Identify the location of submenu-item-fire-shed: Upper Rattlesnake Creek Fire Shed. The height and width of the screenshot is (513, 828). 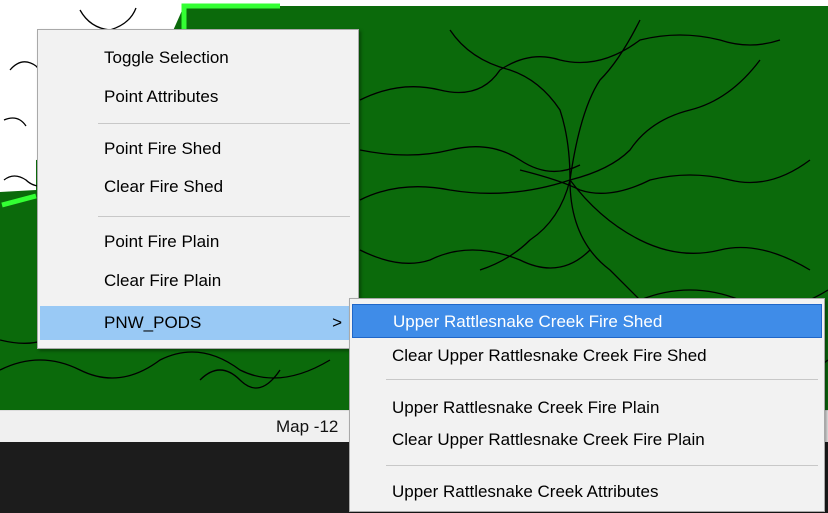
(587, 321).